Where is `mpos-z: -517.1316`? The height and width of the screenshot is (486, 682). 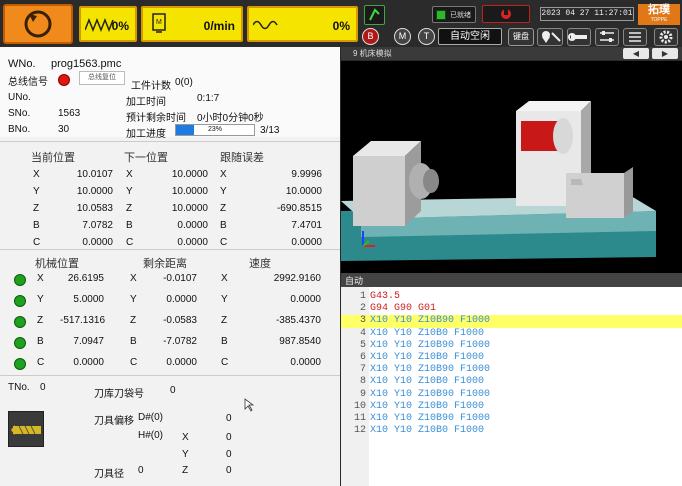
mpos-z: -517.1316 is located at coordinates (83, 320).